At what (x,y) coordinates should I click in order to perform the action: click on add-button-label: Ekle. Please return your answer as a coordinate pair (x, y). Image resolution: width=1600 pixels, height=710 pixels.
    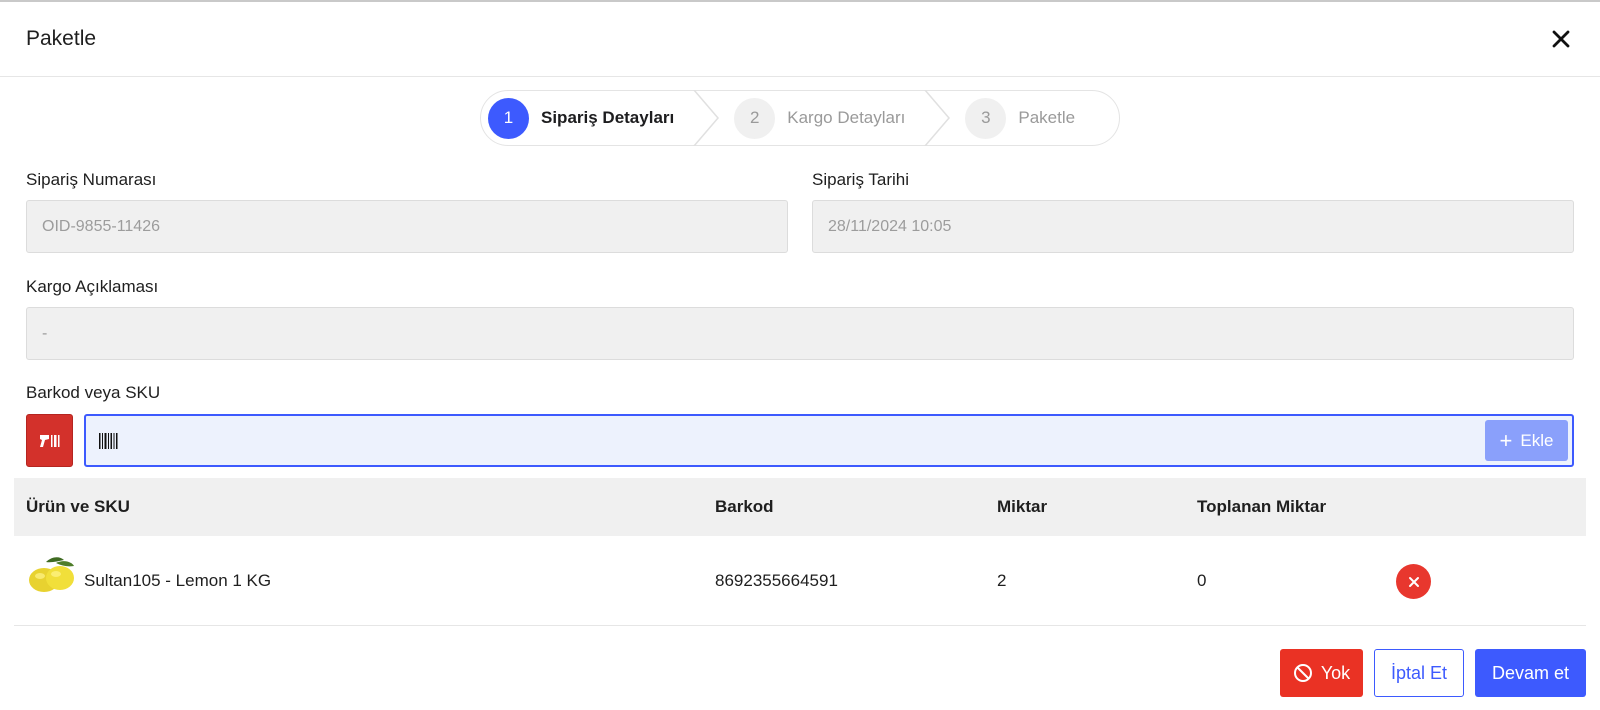
    Looking at the image, I should click on (1537, 440).